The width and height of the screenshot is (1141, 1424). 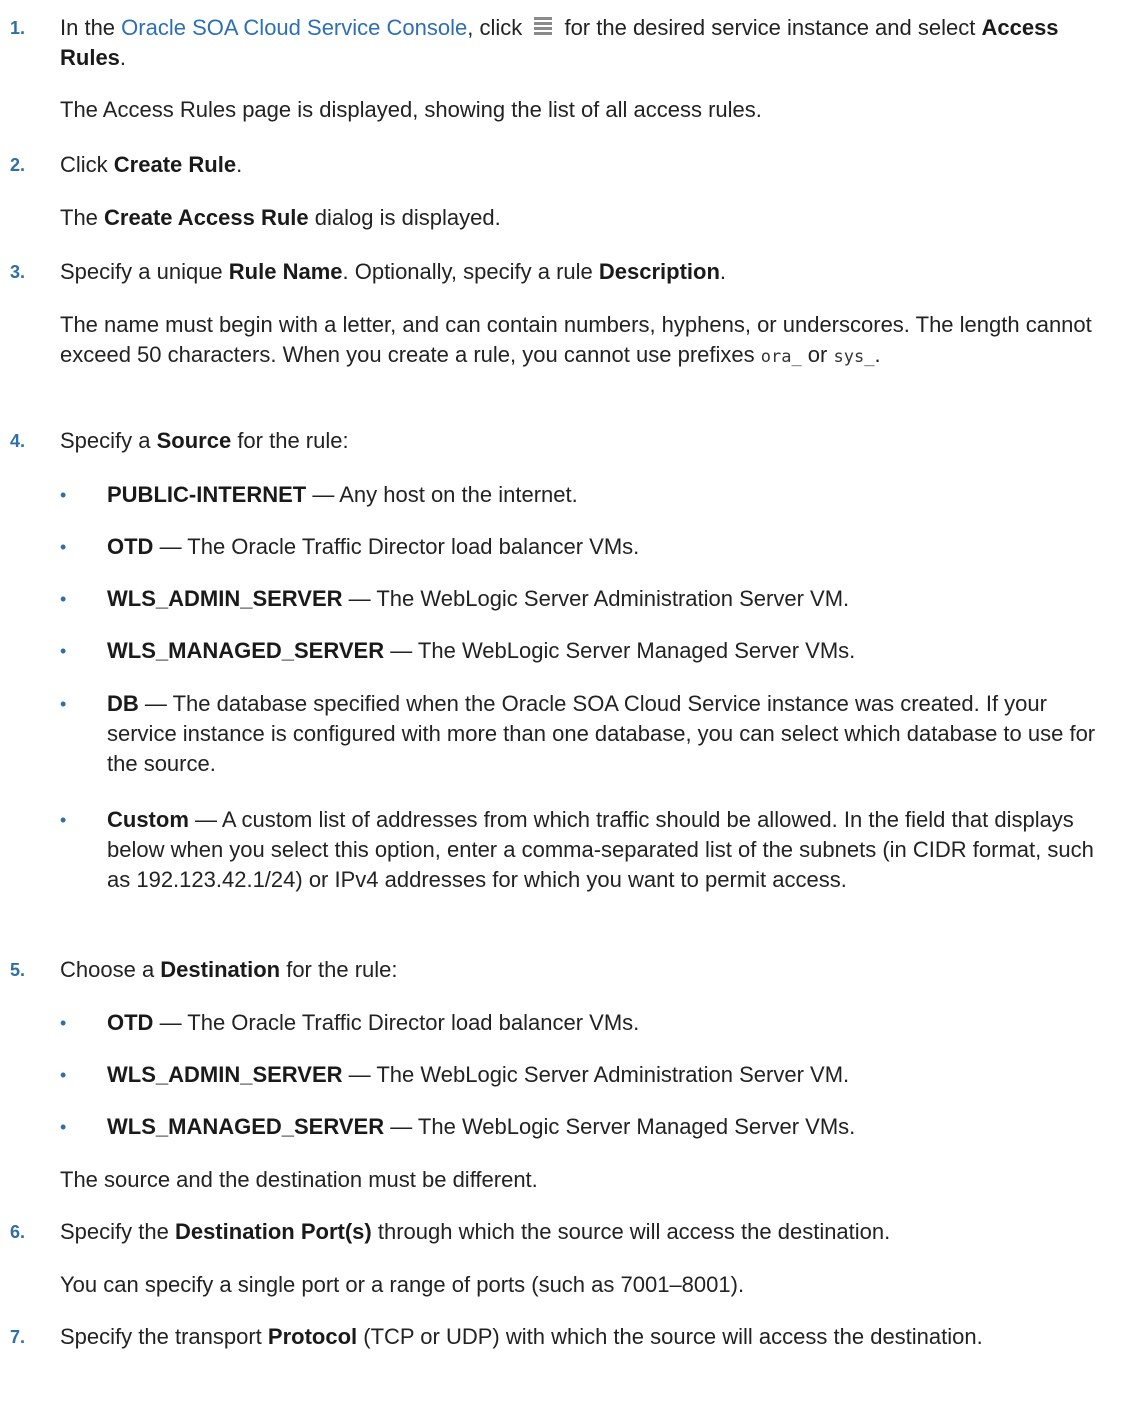 What do you see at coordinates (543, 26) in the screenshot?
I see `menu-icon` at bounding box center [543, 26].